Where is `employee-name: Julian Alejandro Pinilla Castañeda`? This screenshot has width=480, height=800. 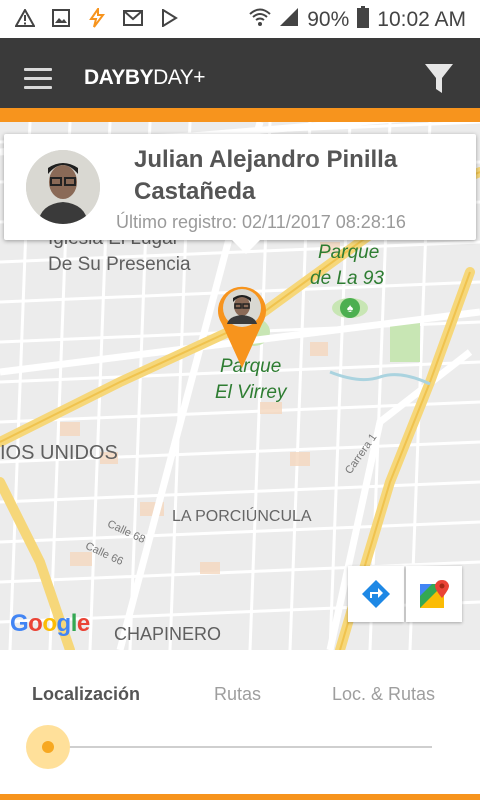
employee-name: Julian Alejandro Pinilla Castañeda is located at coordinates (266, 175).